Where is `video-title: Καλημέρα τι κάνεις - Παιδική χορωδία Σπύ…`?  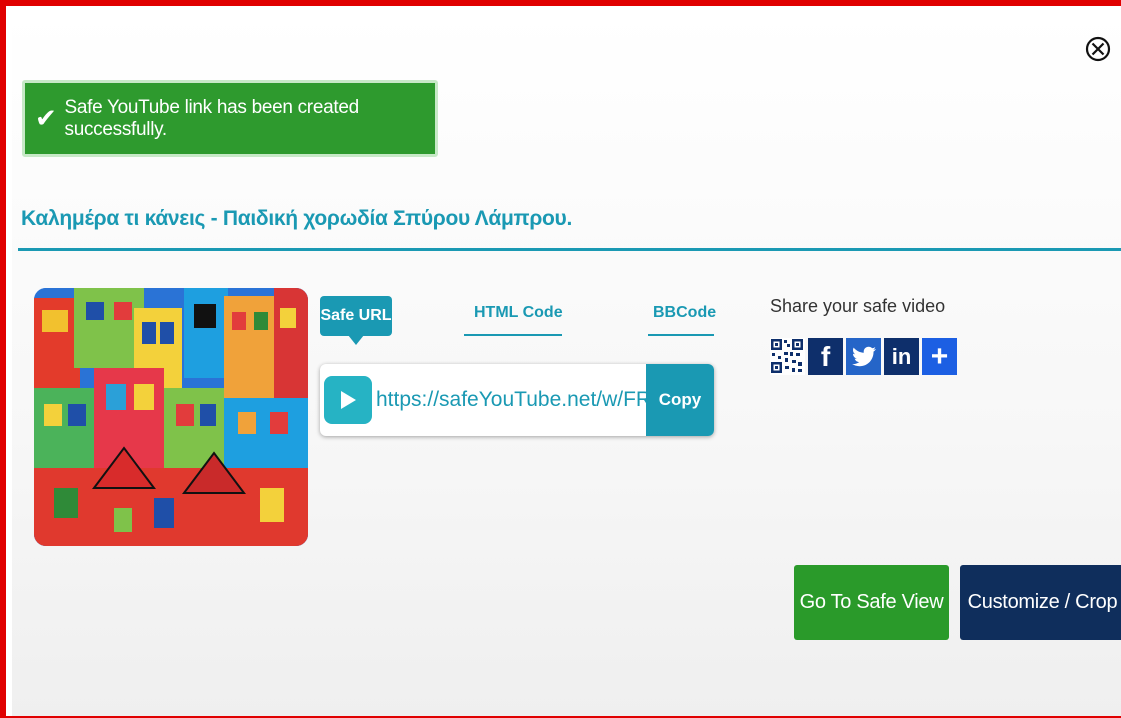 video-title: Καλημέρα τι κάνεις - Παιδική χορωδία Σπύ… is located at coordinates (297, 218).